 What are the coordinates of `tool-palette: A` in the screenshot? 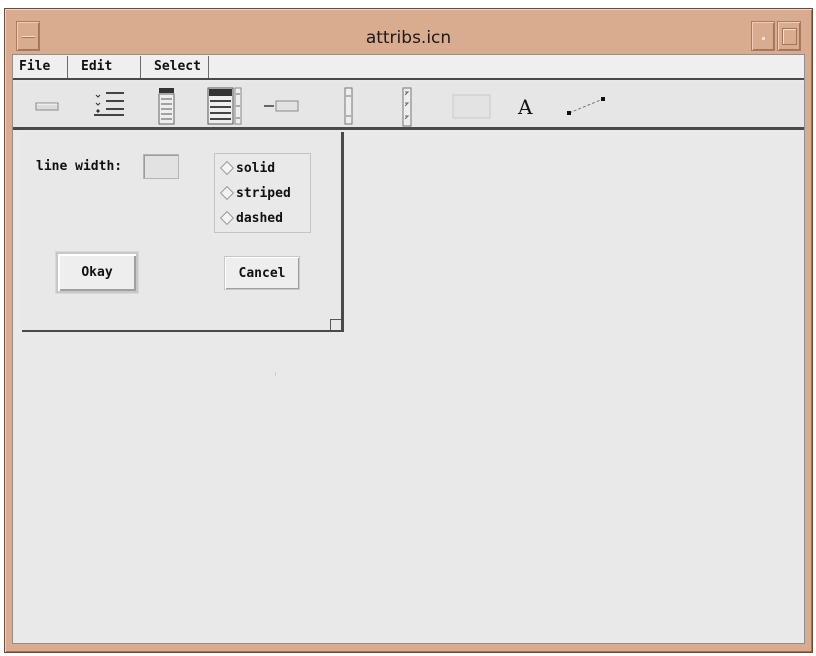 It's located at (408, 106).